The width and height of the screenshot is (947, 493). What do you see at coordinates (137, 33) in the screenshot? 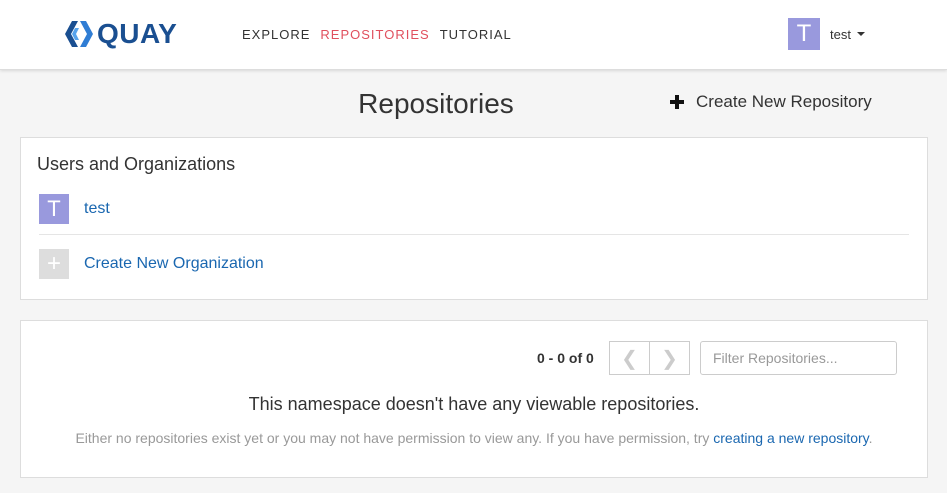
I see `brand-name: QUAY` at bounding box center [137, 33].